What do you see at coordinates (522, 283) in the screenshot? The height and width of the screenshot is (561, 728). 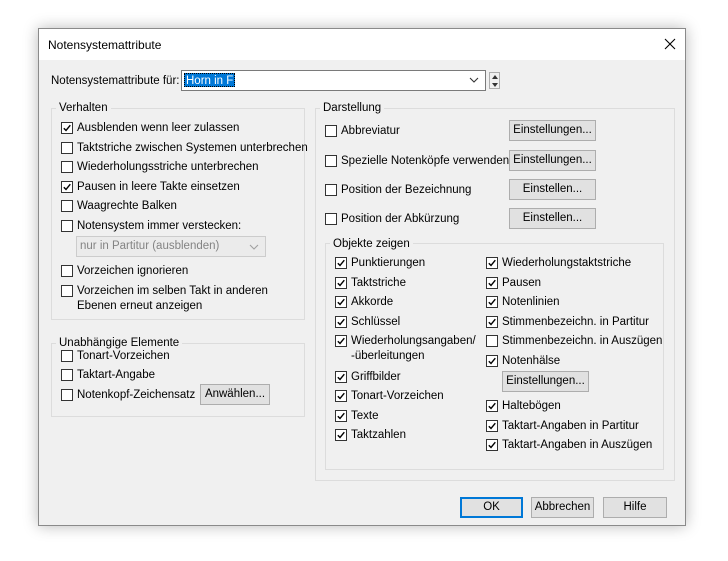 I see `objekte-right-1-label: Pausen` at bounding box center [522, 283].